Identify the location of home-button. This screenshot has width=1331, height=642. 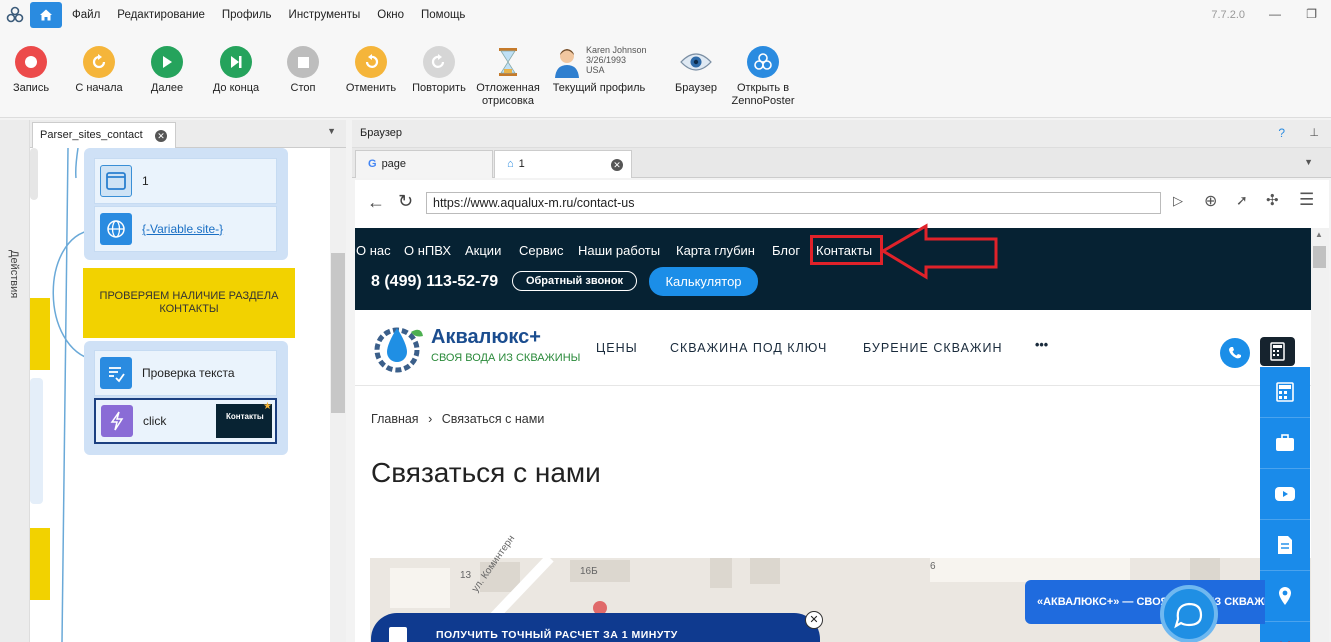
(46, 15).